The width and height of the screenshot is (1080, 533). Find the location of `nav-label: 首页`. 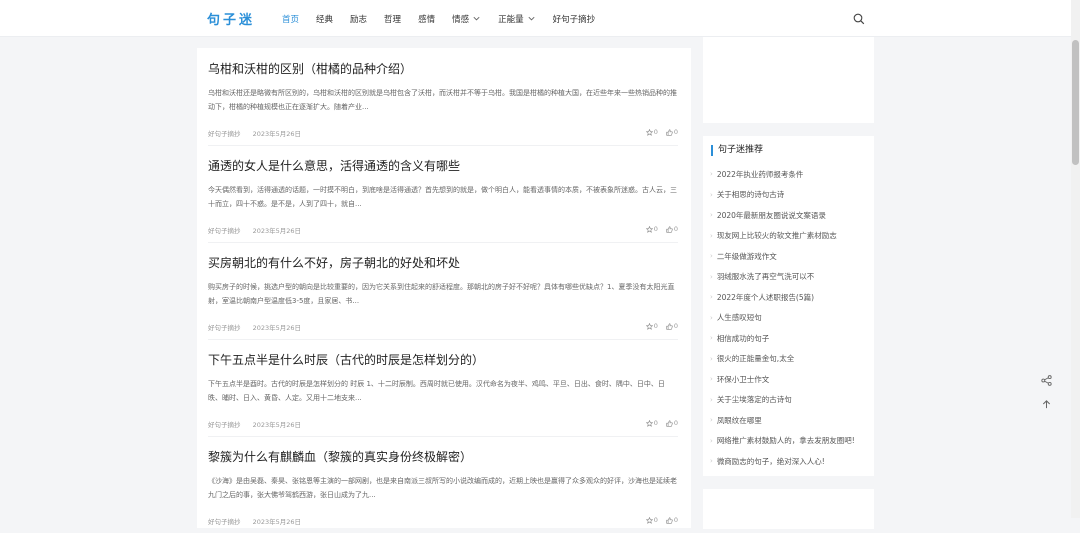

nav-label: 首页 is located at coordinates (291, 19).